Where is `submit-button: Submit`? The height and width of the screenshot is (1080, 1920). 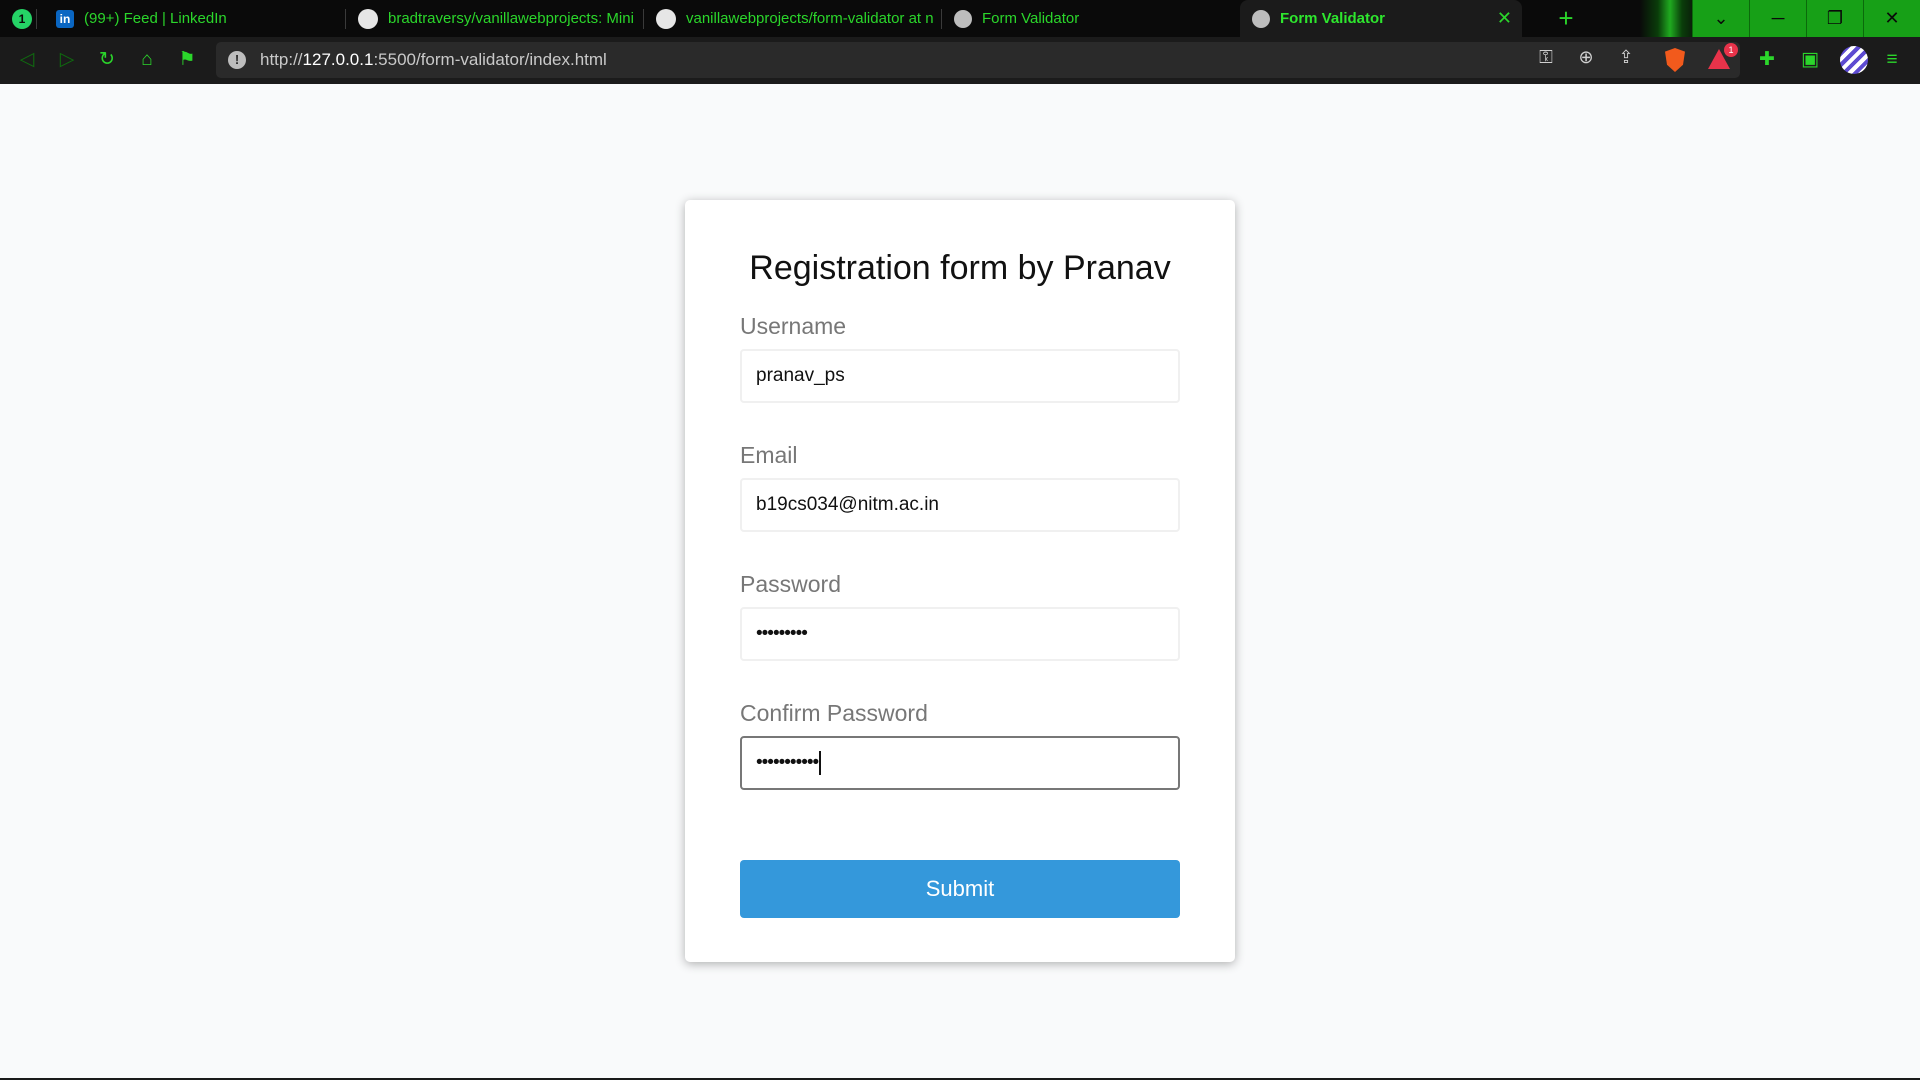
submit-button: Submit is located at coordinates (960, 889).